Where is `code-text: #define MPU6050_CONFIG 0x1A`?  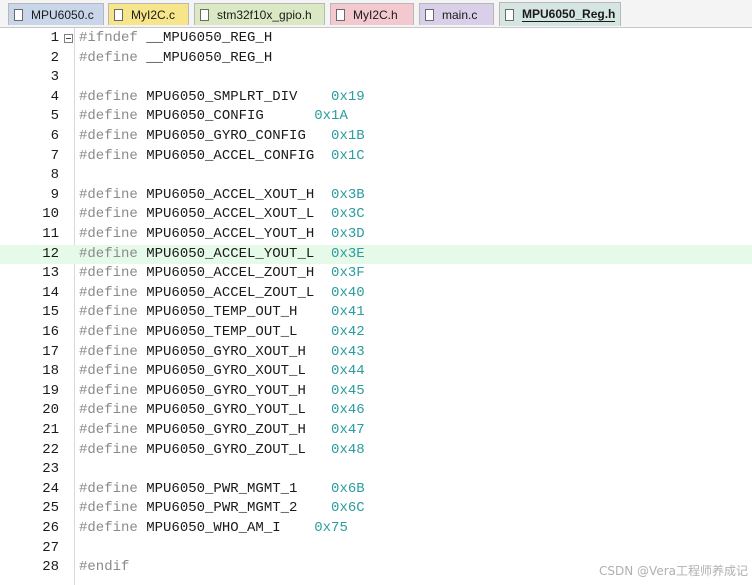 code-text: #define MPU6050_CONFIG 0x1A is located at coordinates (213, 117).